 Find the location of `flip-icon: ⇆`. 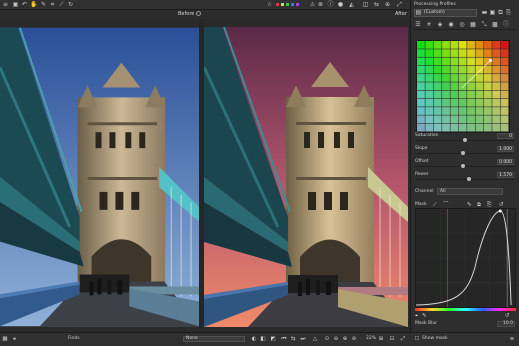

flip-icon: ⇆ is located at coordinates (376, 4).